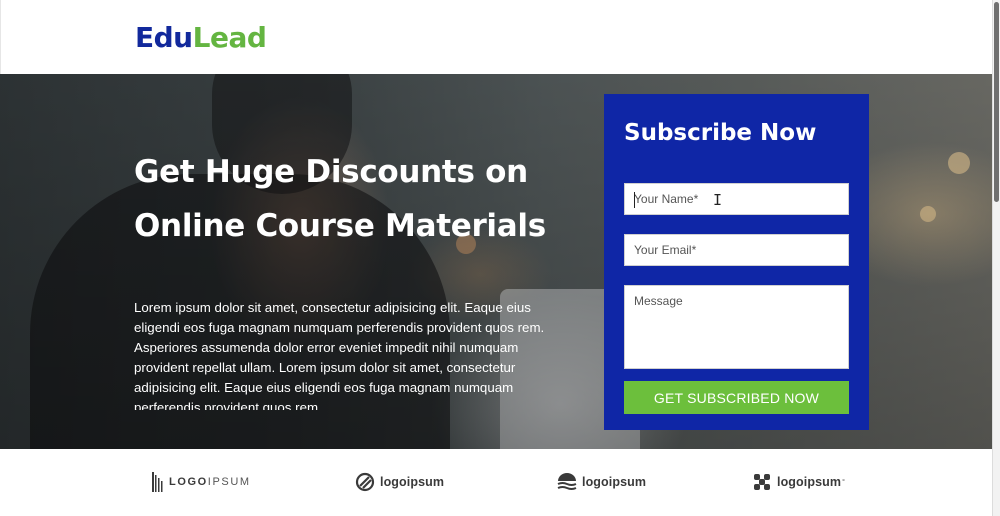 The image size is (1000, 516). I want to click on name-placeholder: Your Name*, so click(666, 199).